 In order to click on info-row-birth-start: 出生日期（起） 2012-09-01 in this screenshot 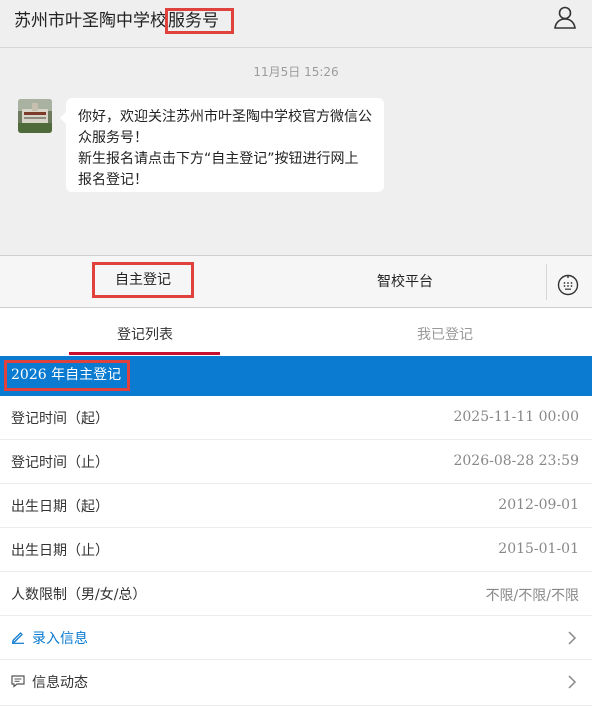, I will do `click(296, 506)`.